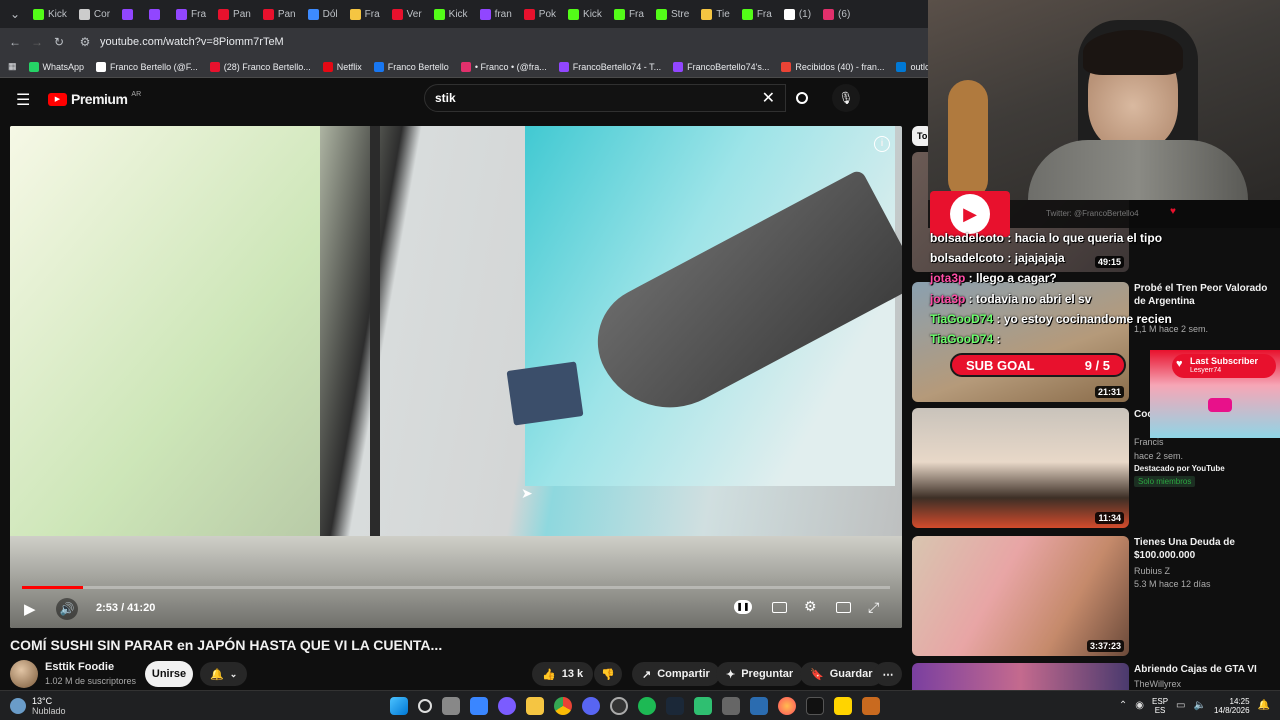  What do you see at coordinates (59, 42) in the screenshot?
I see `reload-icon: ↻` at bounding box center [59, 42].